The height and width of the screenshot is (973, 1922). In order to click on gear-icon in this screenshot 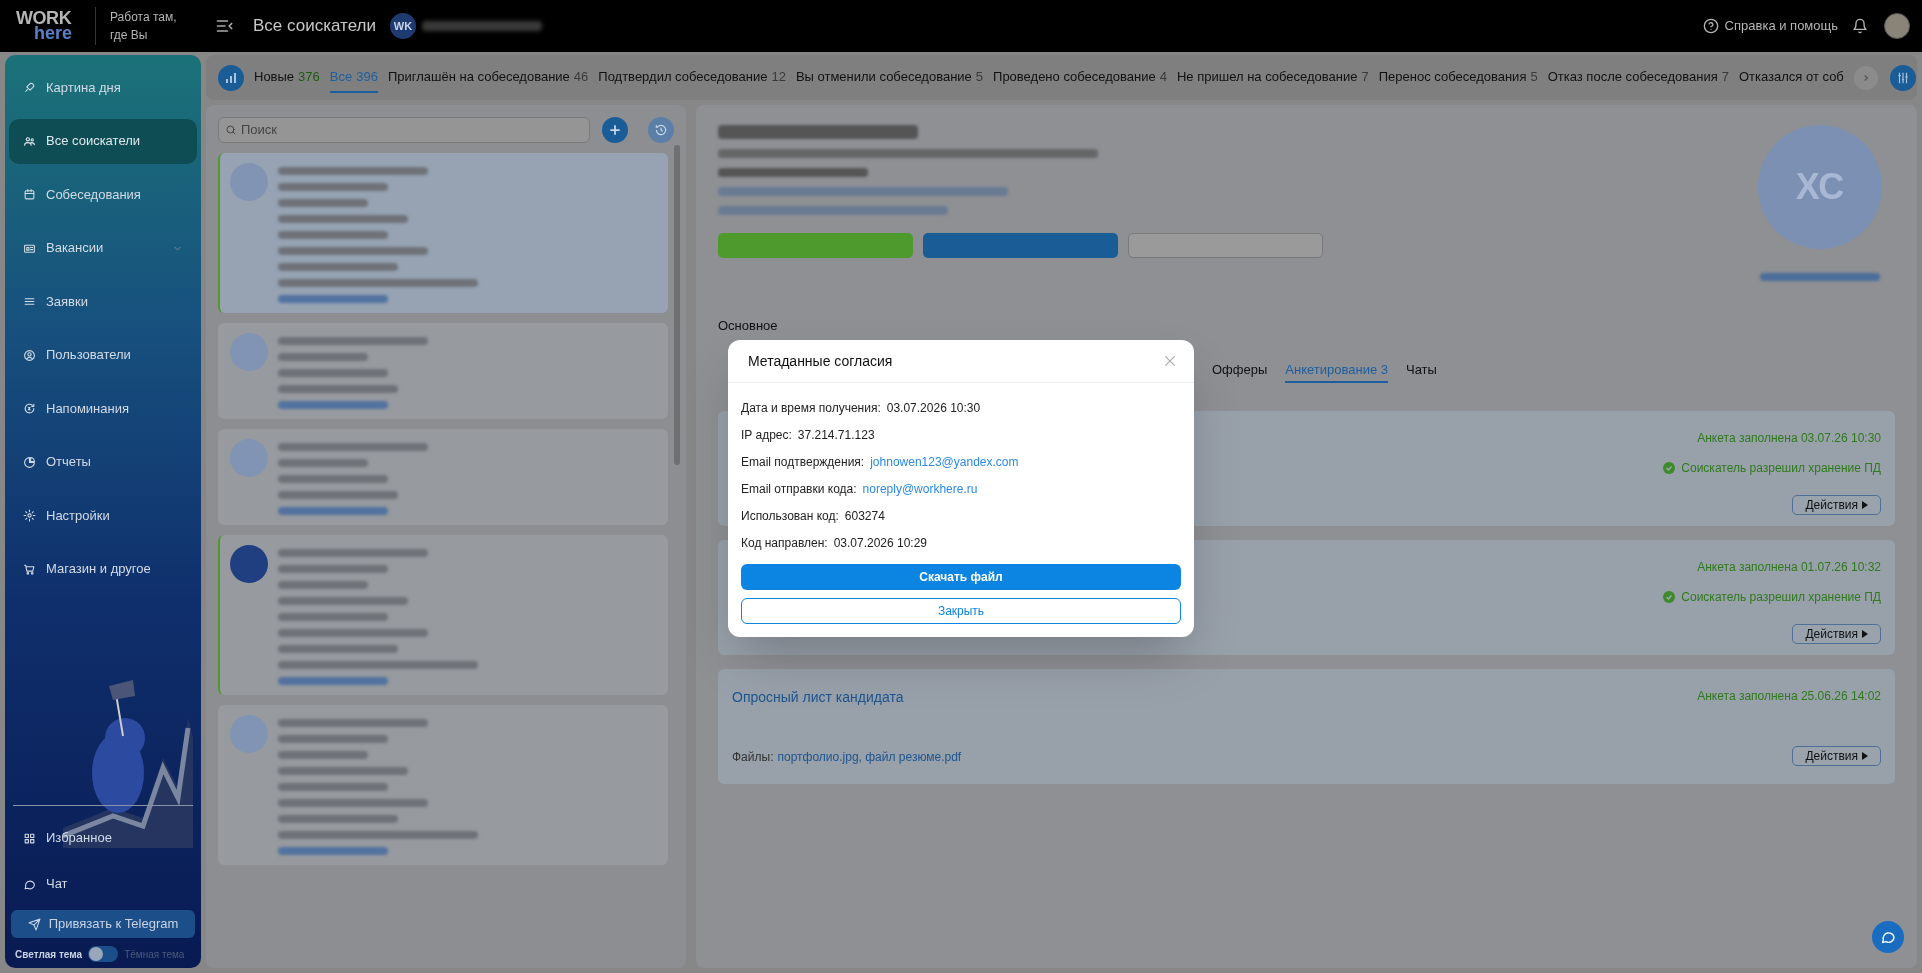, I will do `click(29, 515)`.